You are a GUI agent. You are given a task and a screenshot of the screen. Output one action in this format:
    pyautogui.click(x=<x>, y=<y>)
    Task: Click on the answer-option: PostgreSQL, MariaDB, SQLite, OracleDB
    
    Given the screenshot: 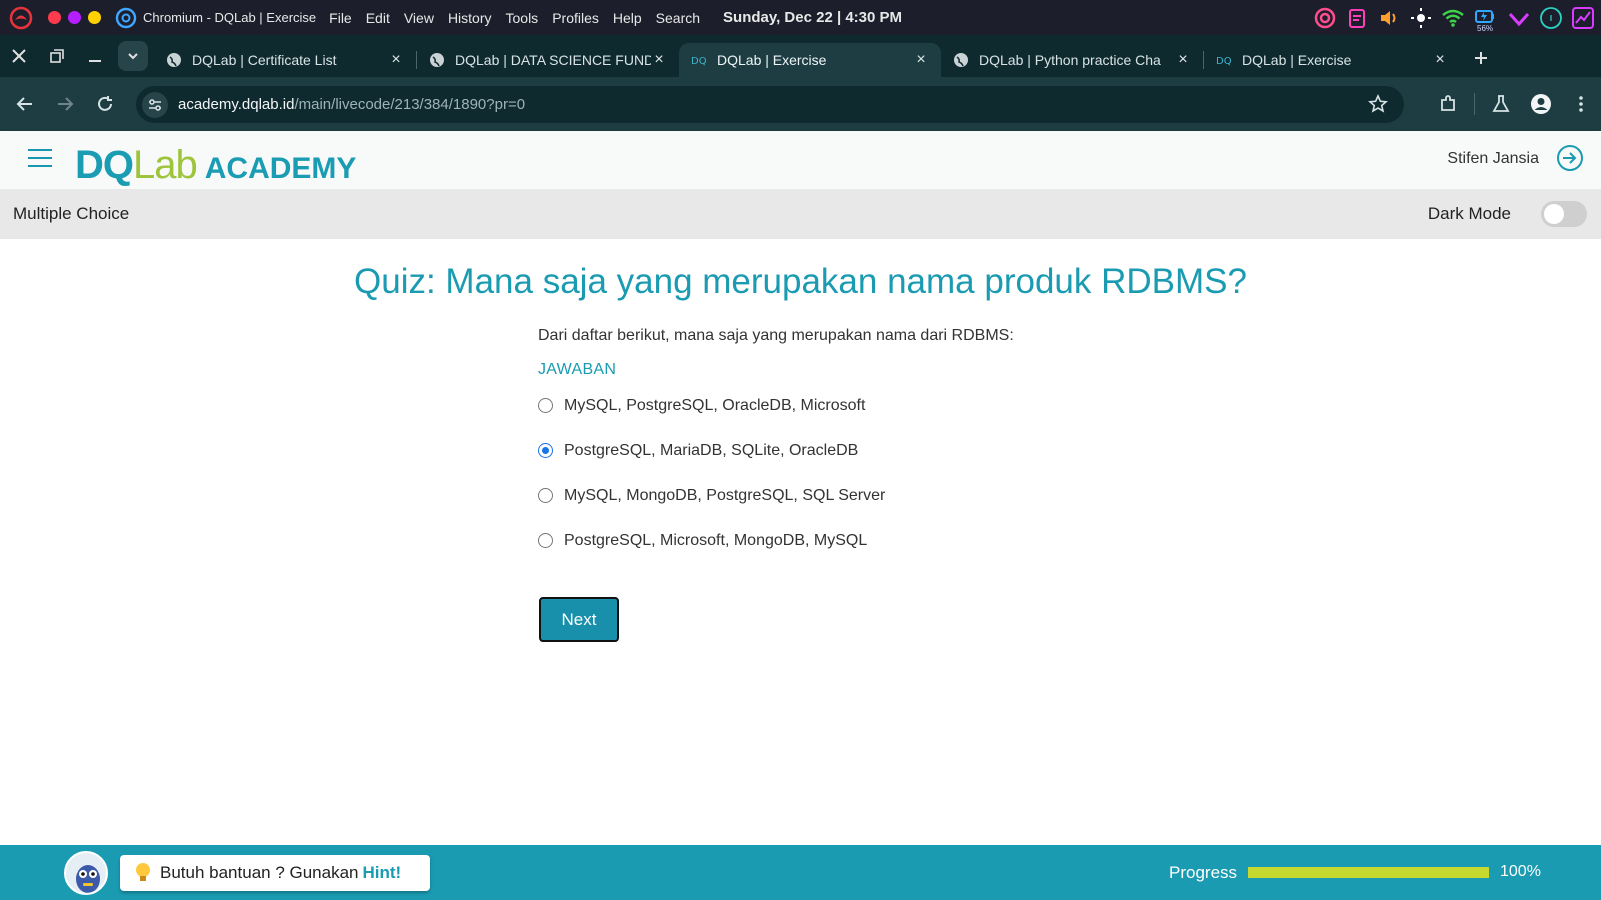 What is the action you would take?
    pyautogui.click(x=888, y=450)
    